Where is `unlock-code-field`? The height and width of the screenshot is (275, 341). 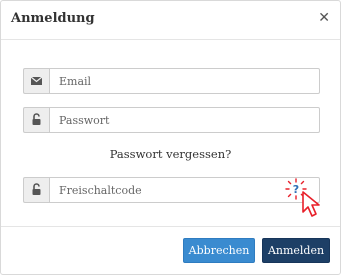
unlock-code-field is located at coordinates (184, 190).